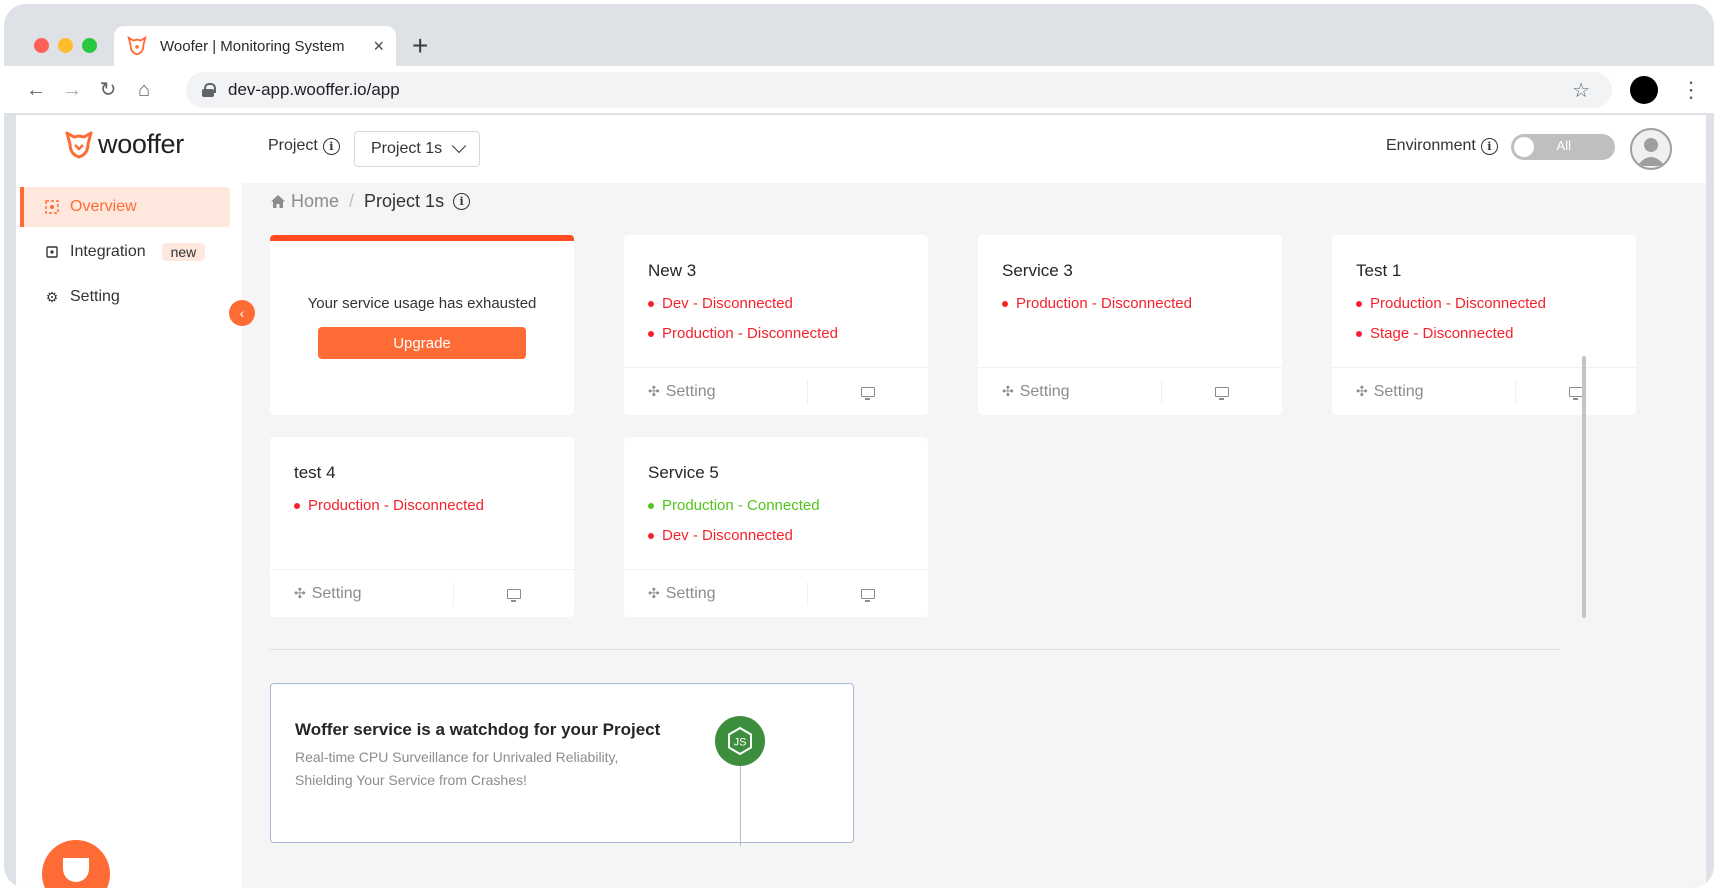  What do you see at coordinates (741, 505) in the screenshot?
I see `status-text: Production - Connected` at bounding box center [741, 505].